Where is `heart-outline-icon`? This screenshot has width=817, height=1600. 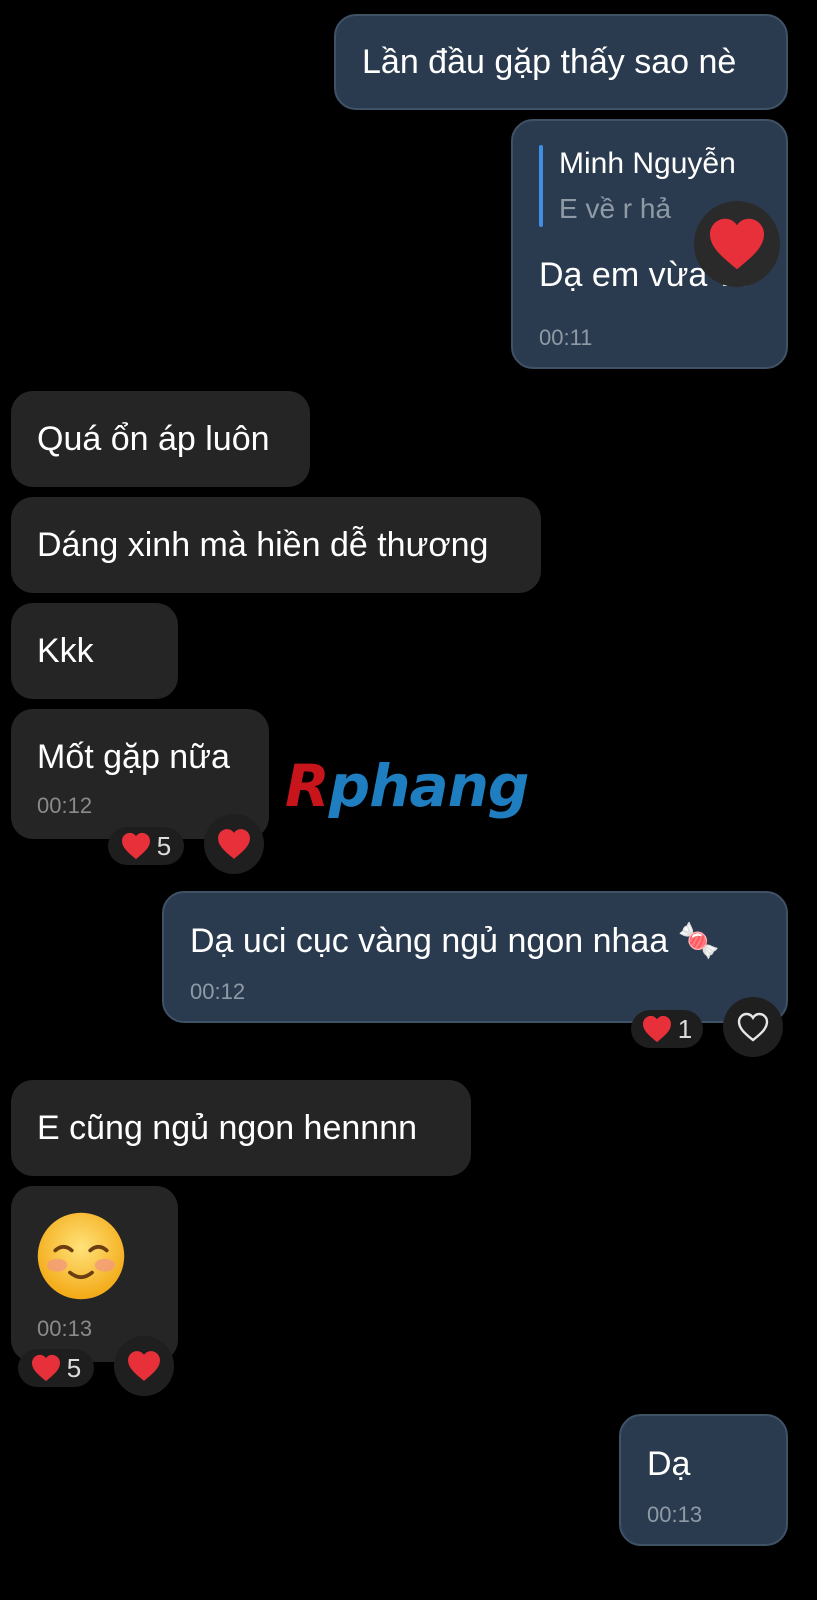 heart-outline-icon is located at coordinates (753, 1027).